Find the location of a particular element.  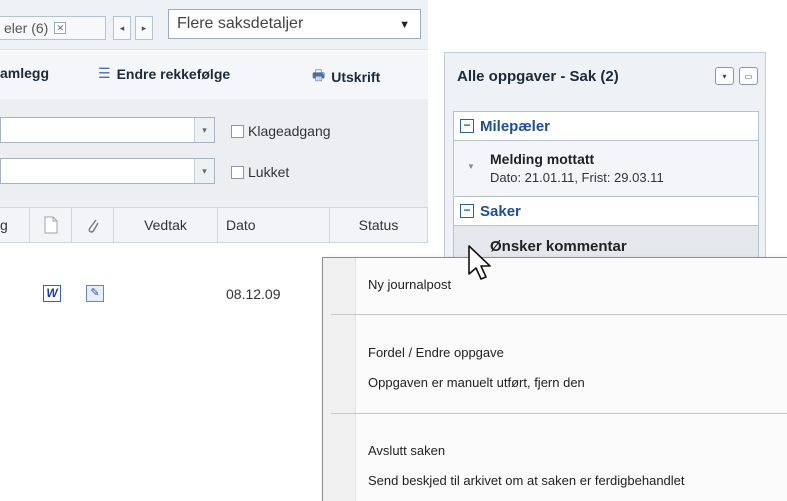

klageadgang-checkbox: Klageadgang is located at coordinates (281, 131).